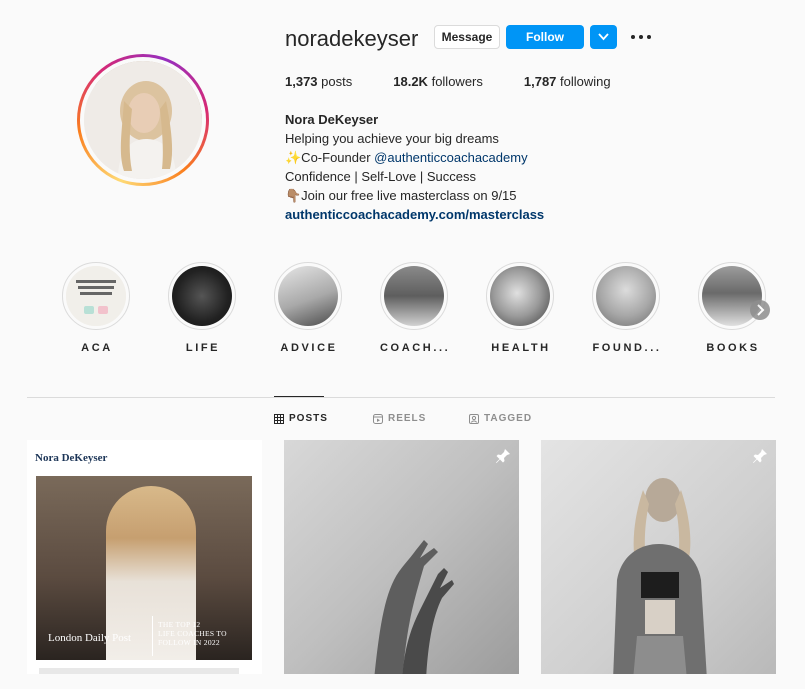 Image resolution: width=805 pixels, height=689 pixels. Describe the element at coordinates (279, 418) in the screenshot. I see `grid-icon` at that location.